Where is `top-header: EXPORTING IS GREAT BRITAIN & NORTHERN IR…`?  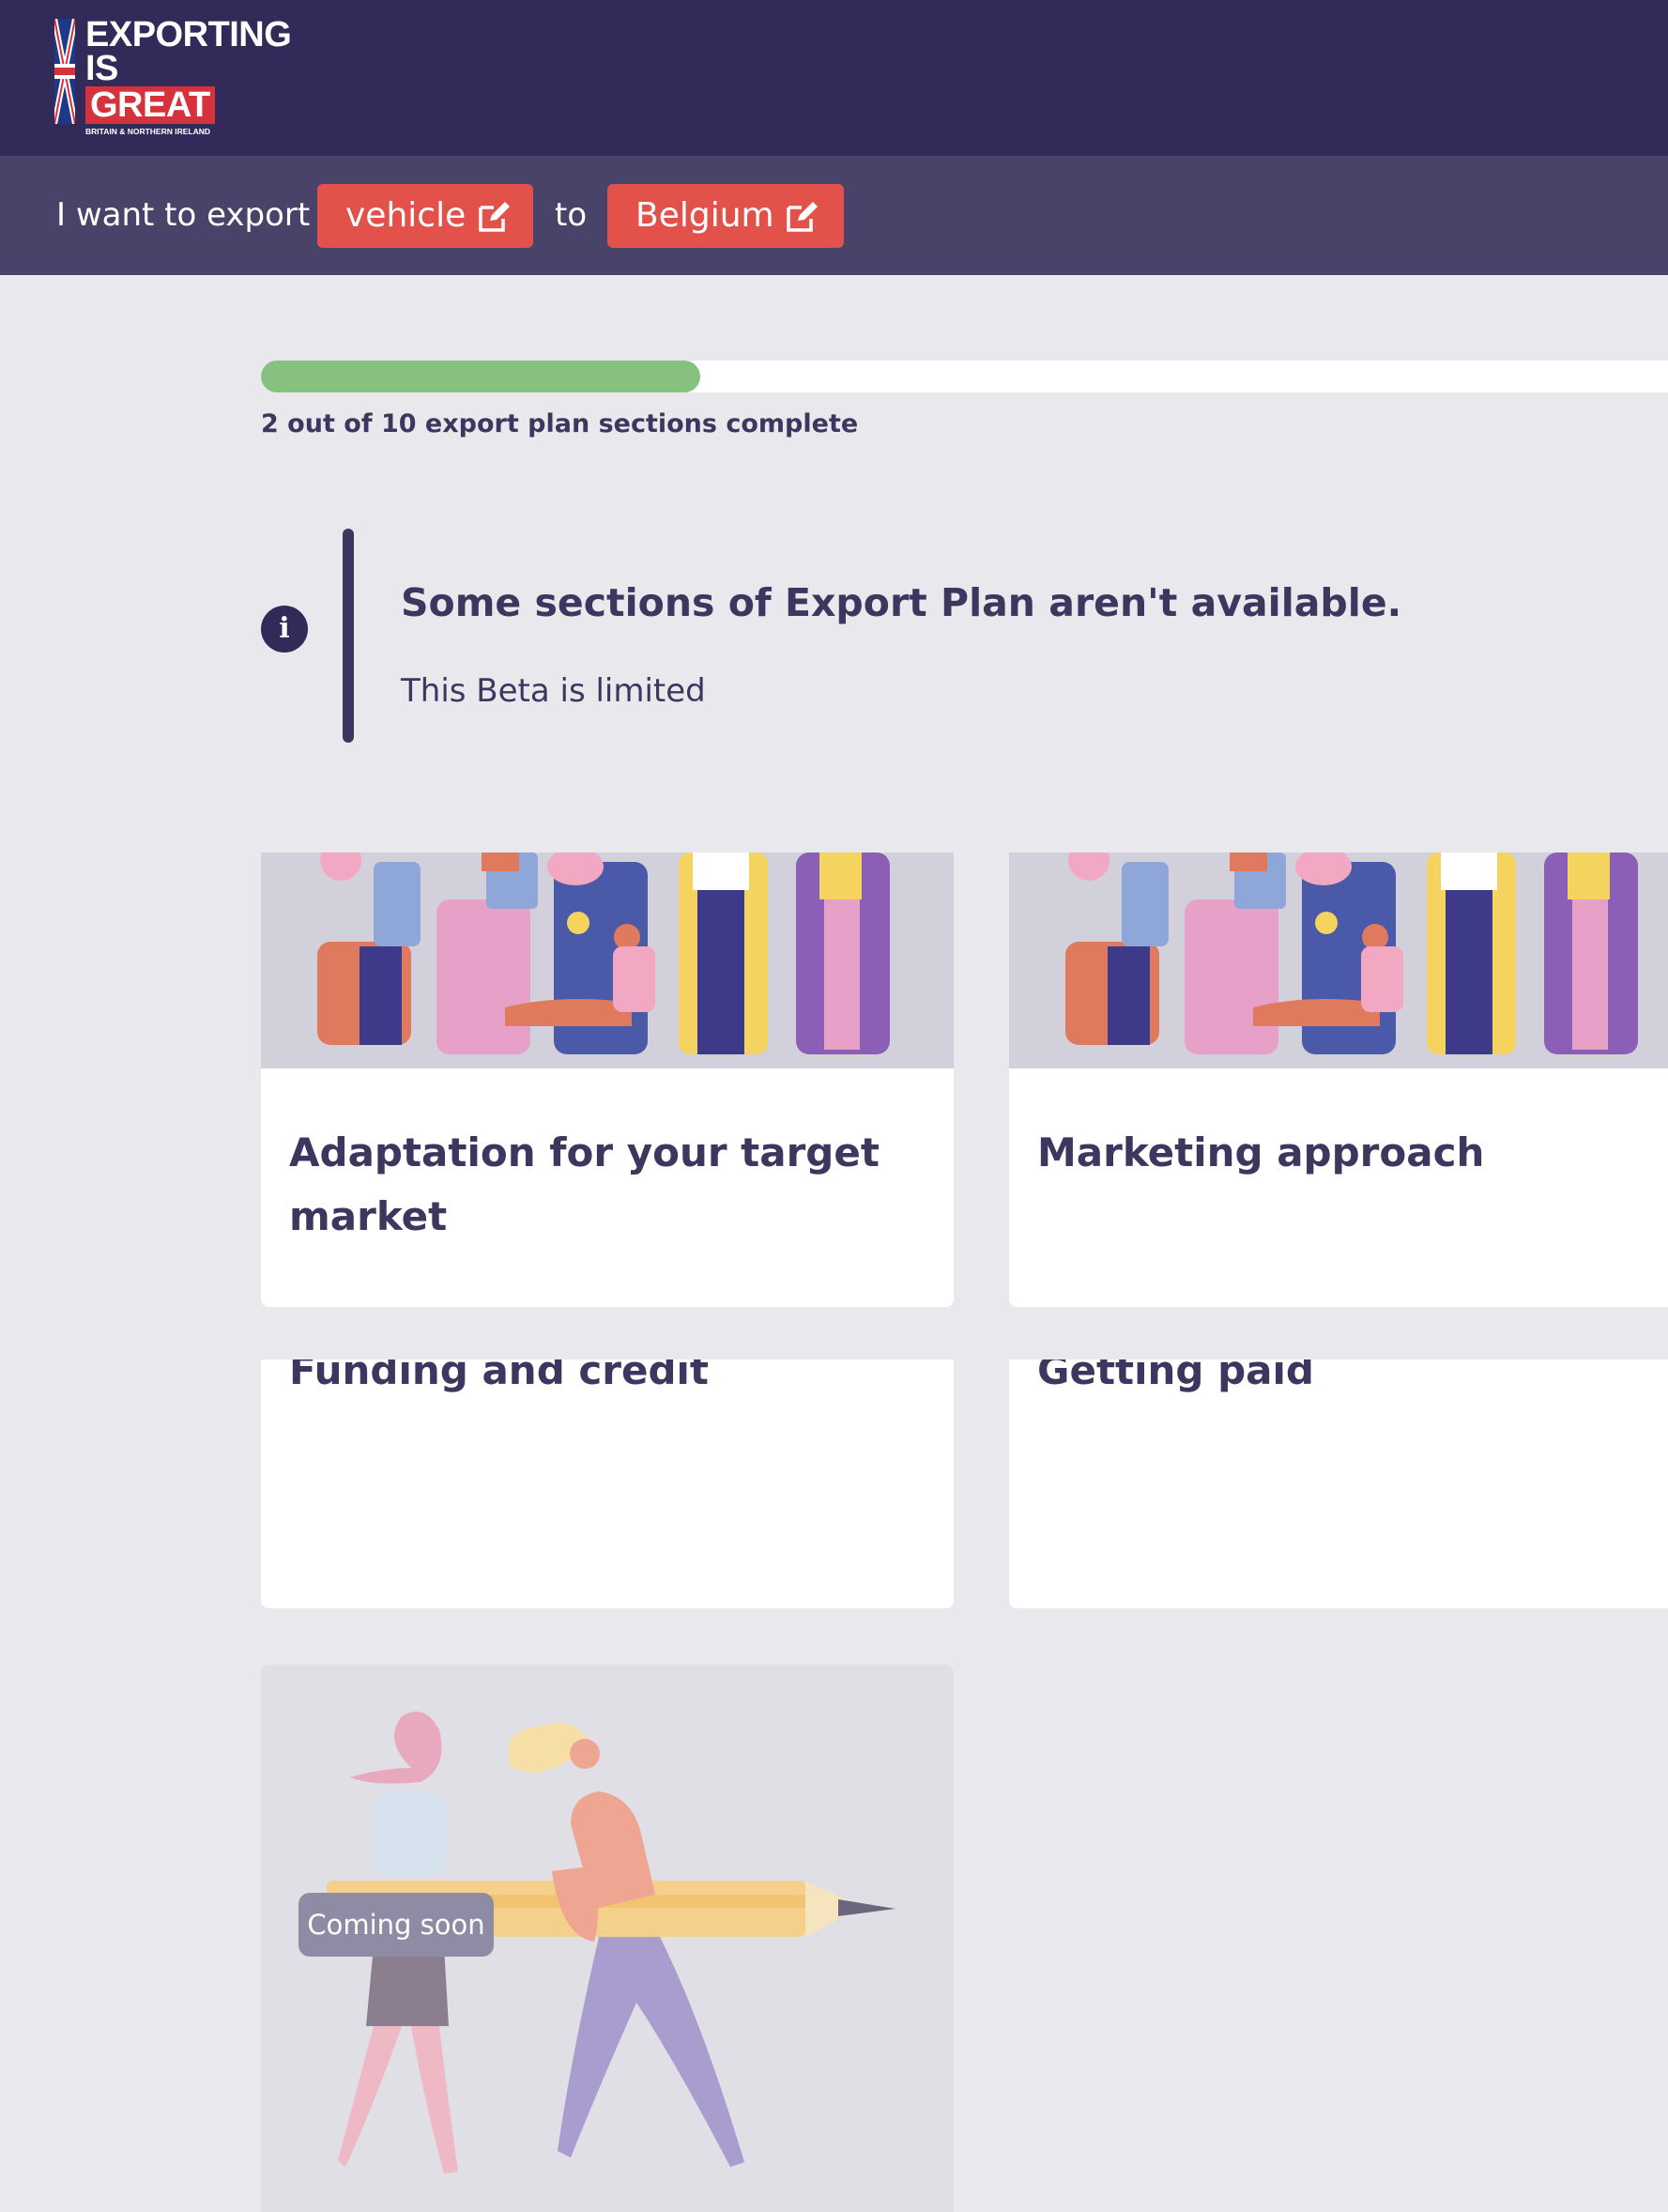
top-header: EXPORTING IS GREAT BRITAIN & NORTHERN IR… is located at coordinates (834, 78).